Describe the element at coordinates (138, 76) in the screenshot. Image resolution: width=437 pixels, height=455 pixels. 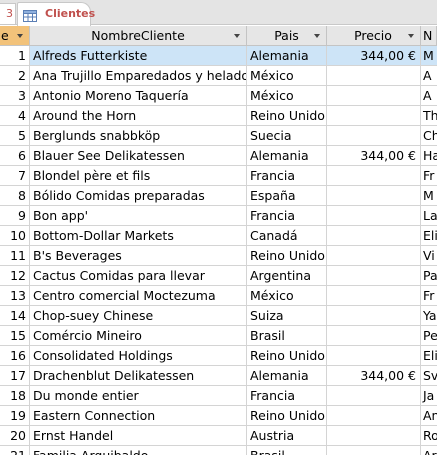
I see `nombrecliente-cell: Ana Trujillo Emparedados y helados` at that location.